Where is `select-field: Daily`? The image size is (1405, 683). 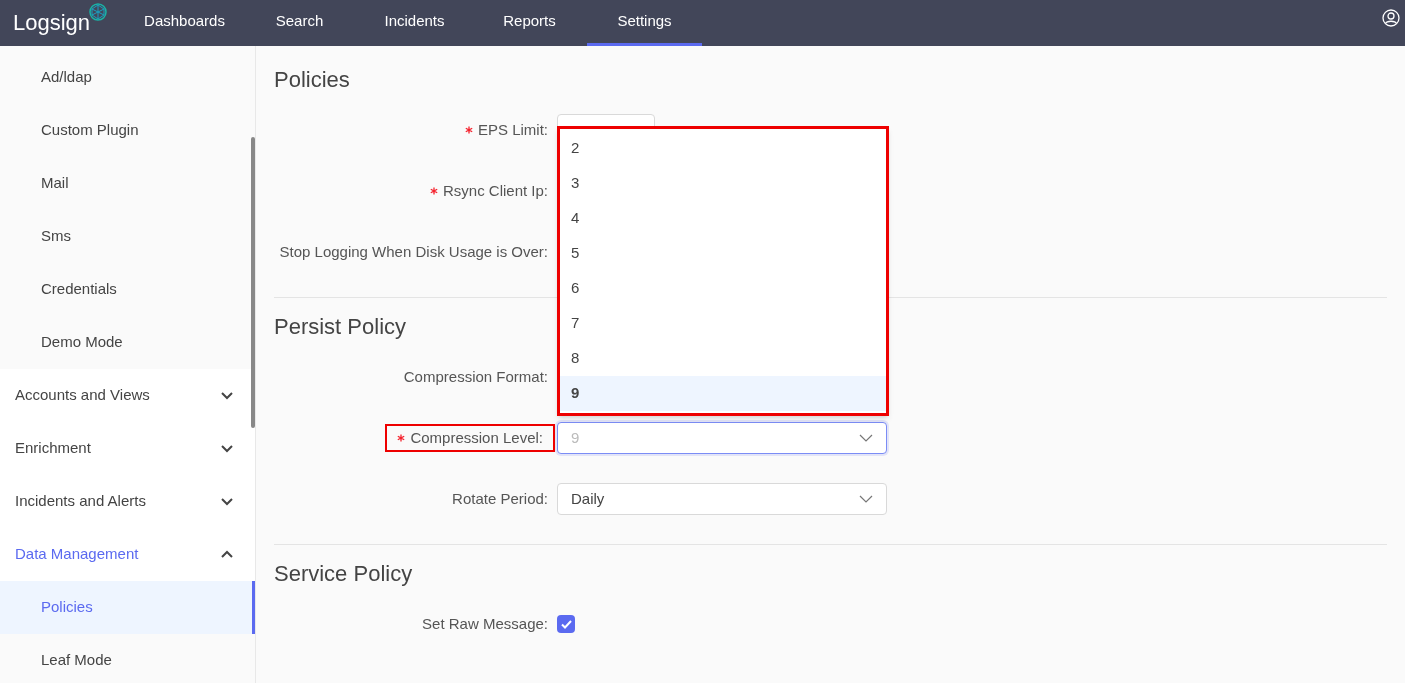
select-field: Daily is located at coordinates (722, 499).